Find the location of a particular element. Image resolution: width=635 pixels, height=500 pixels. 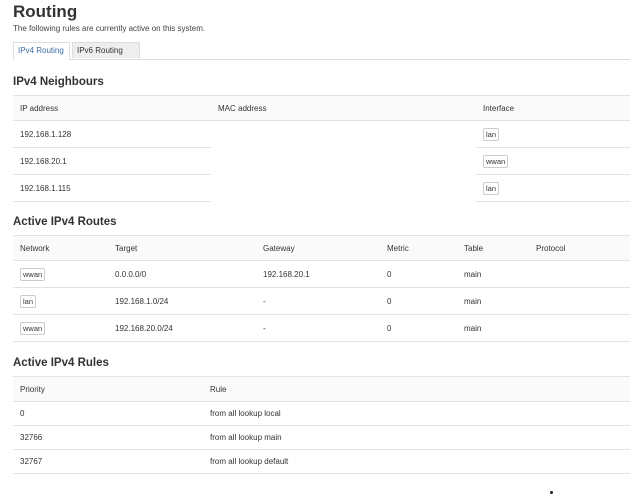

priority-cell: 32767 is located at coordinates (108, 462).